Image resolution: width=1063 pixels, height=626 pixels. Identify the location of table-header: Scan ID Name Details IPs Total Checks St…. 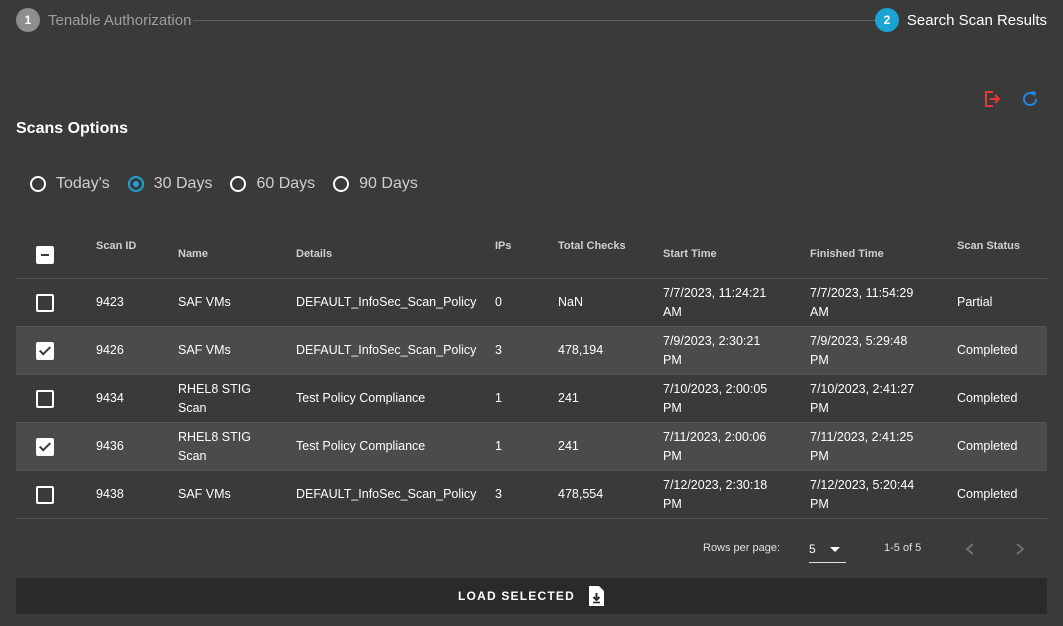
(531, 254).